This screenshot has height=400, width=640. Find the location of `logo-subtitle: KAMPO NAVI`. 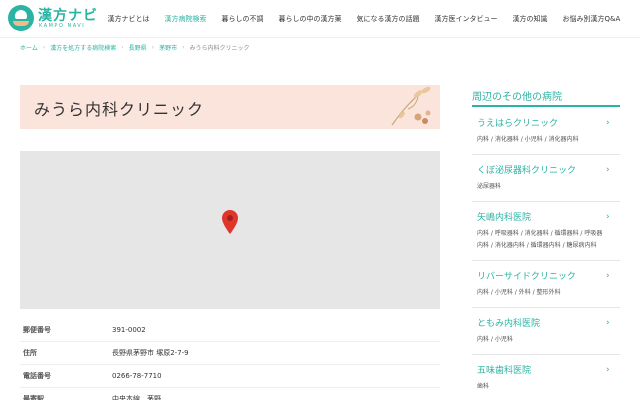

logo-subtitle: KAMPO NAVI is located at coordinates (62, 26).